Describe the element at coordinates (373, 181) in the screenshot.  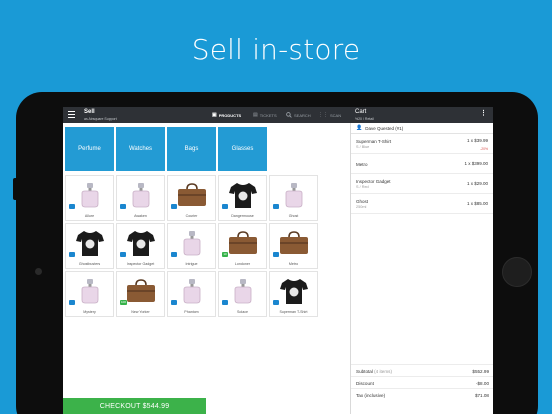
I see `line-product-name: Inspector Gadget` at that location.